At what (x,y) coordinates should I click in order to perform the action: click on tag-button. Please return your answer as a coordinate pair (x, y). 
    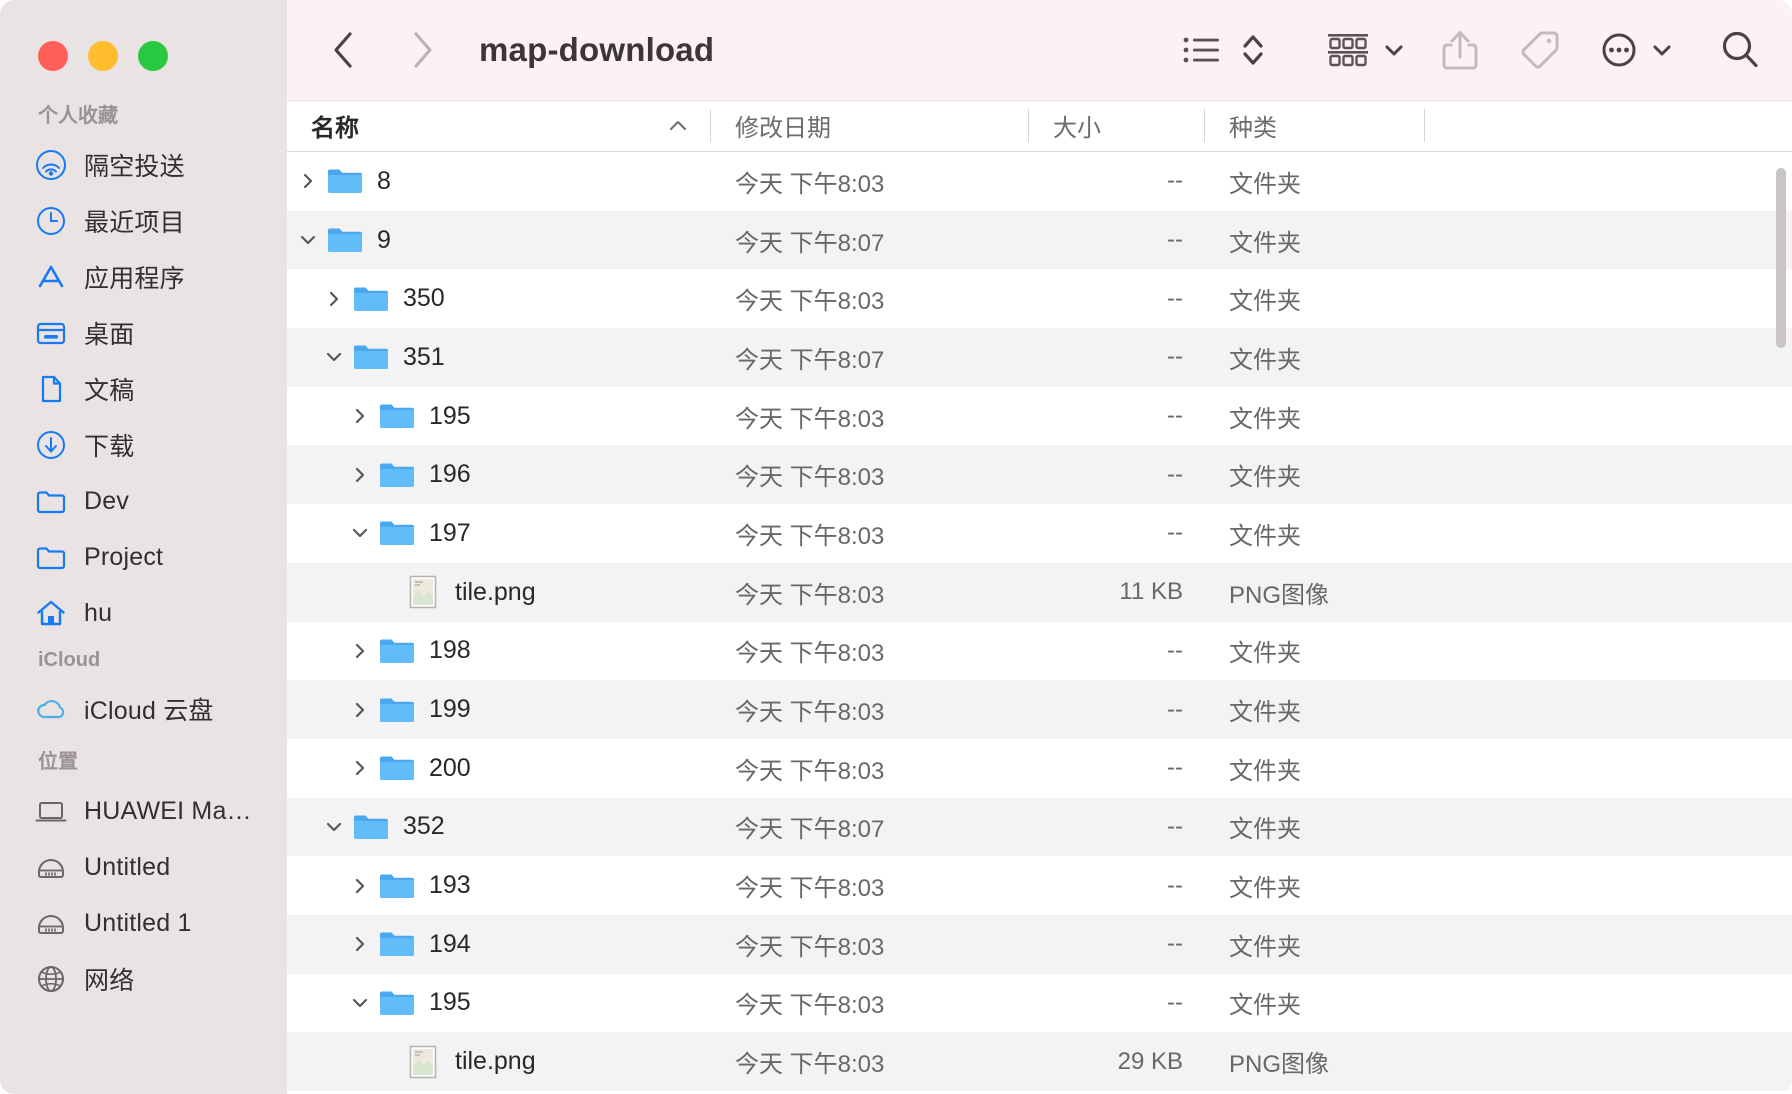
    Looking at the image, I should click on (1539, 50).